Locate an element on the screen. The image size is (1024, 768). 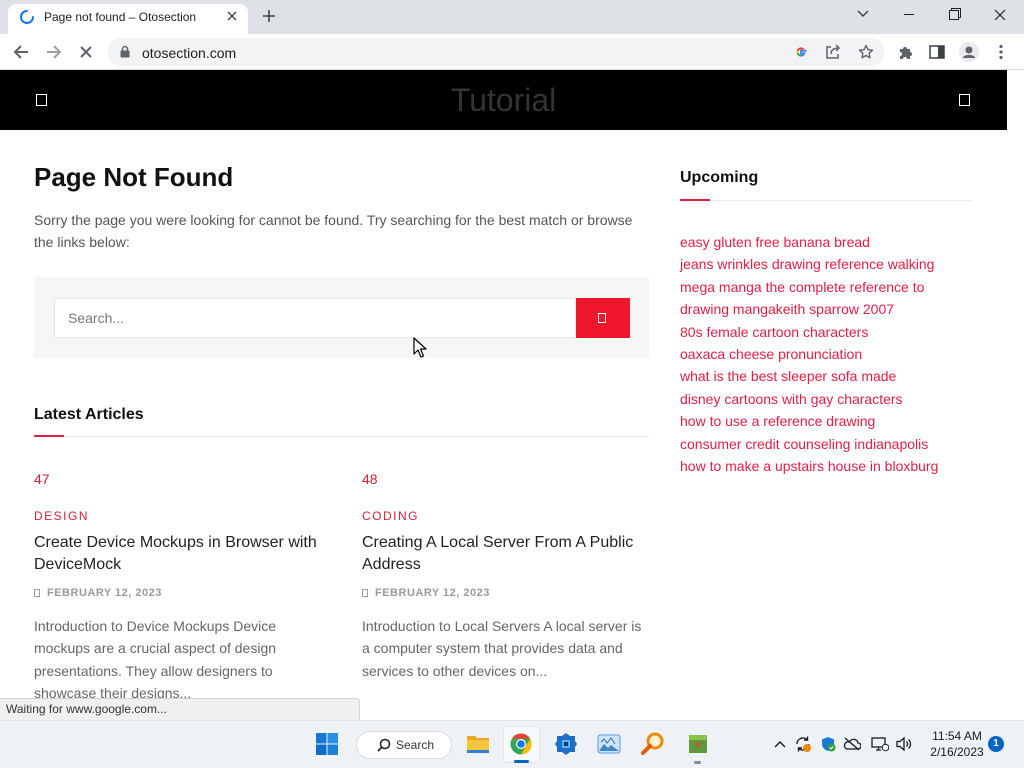
taskbar-search: Search is located at coordinates (404, 745).